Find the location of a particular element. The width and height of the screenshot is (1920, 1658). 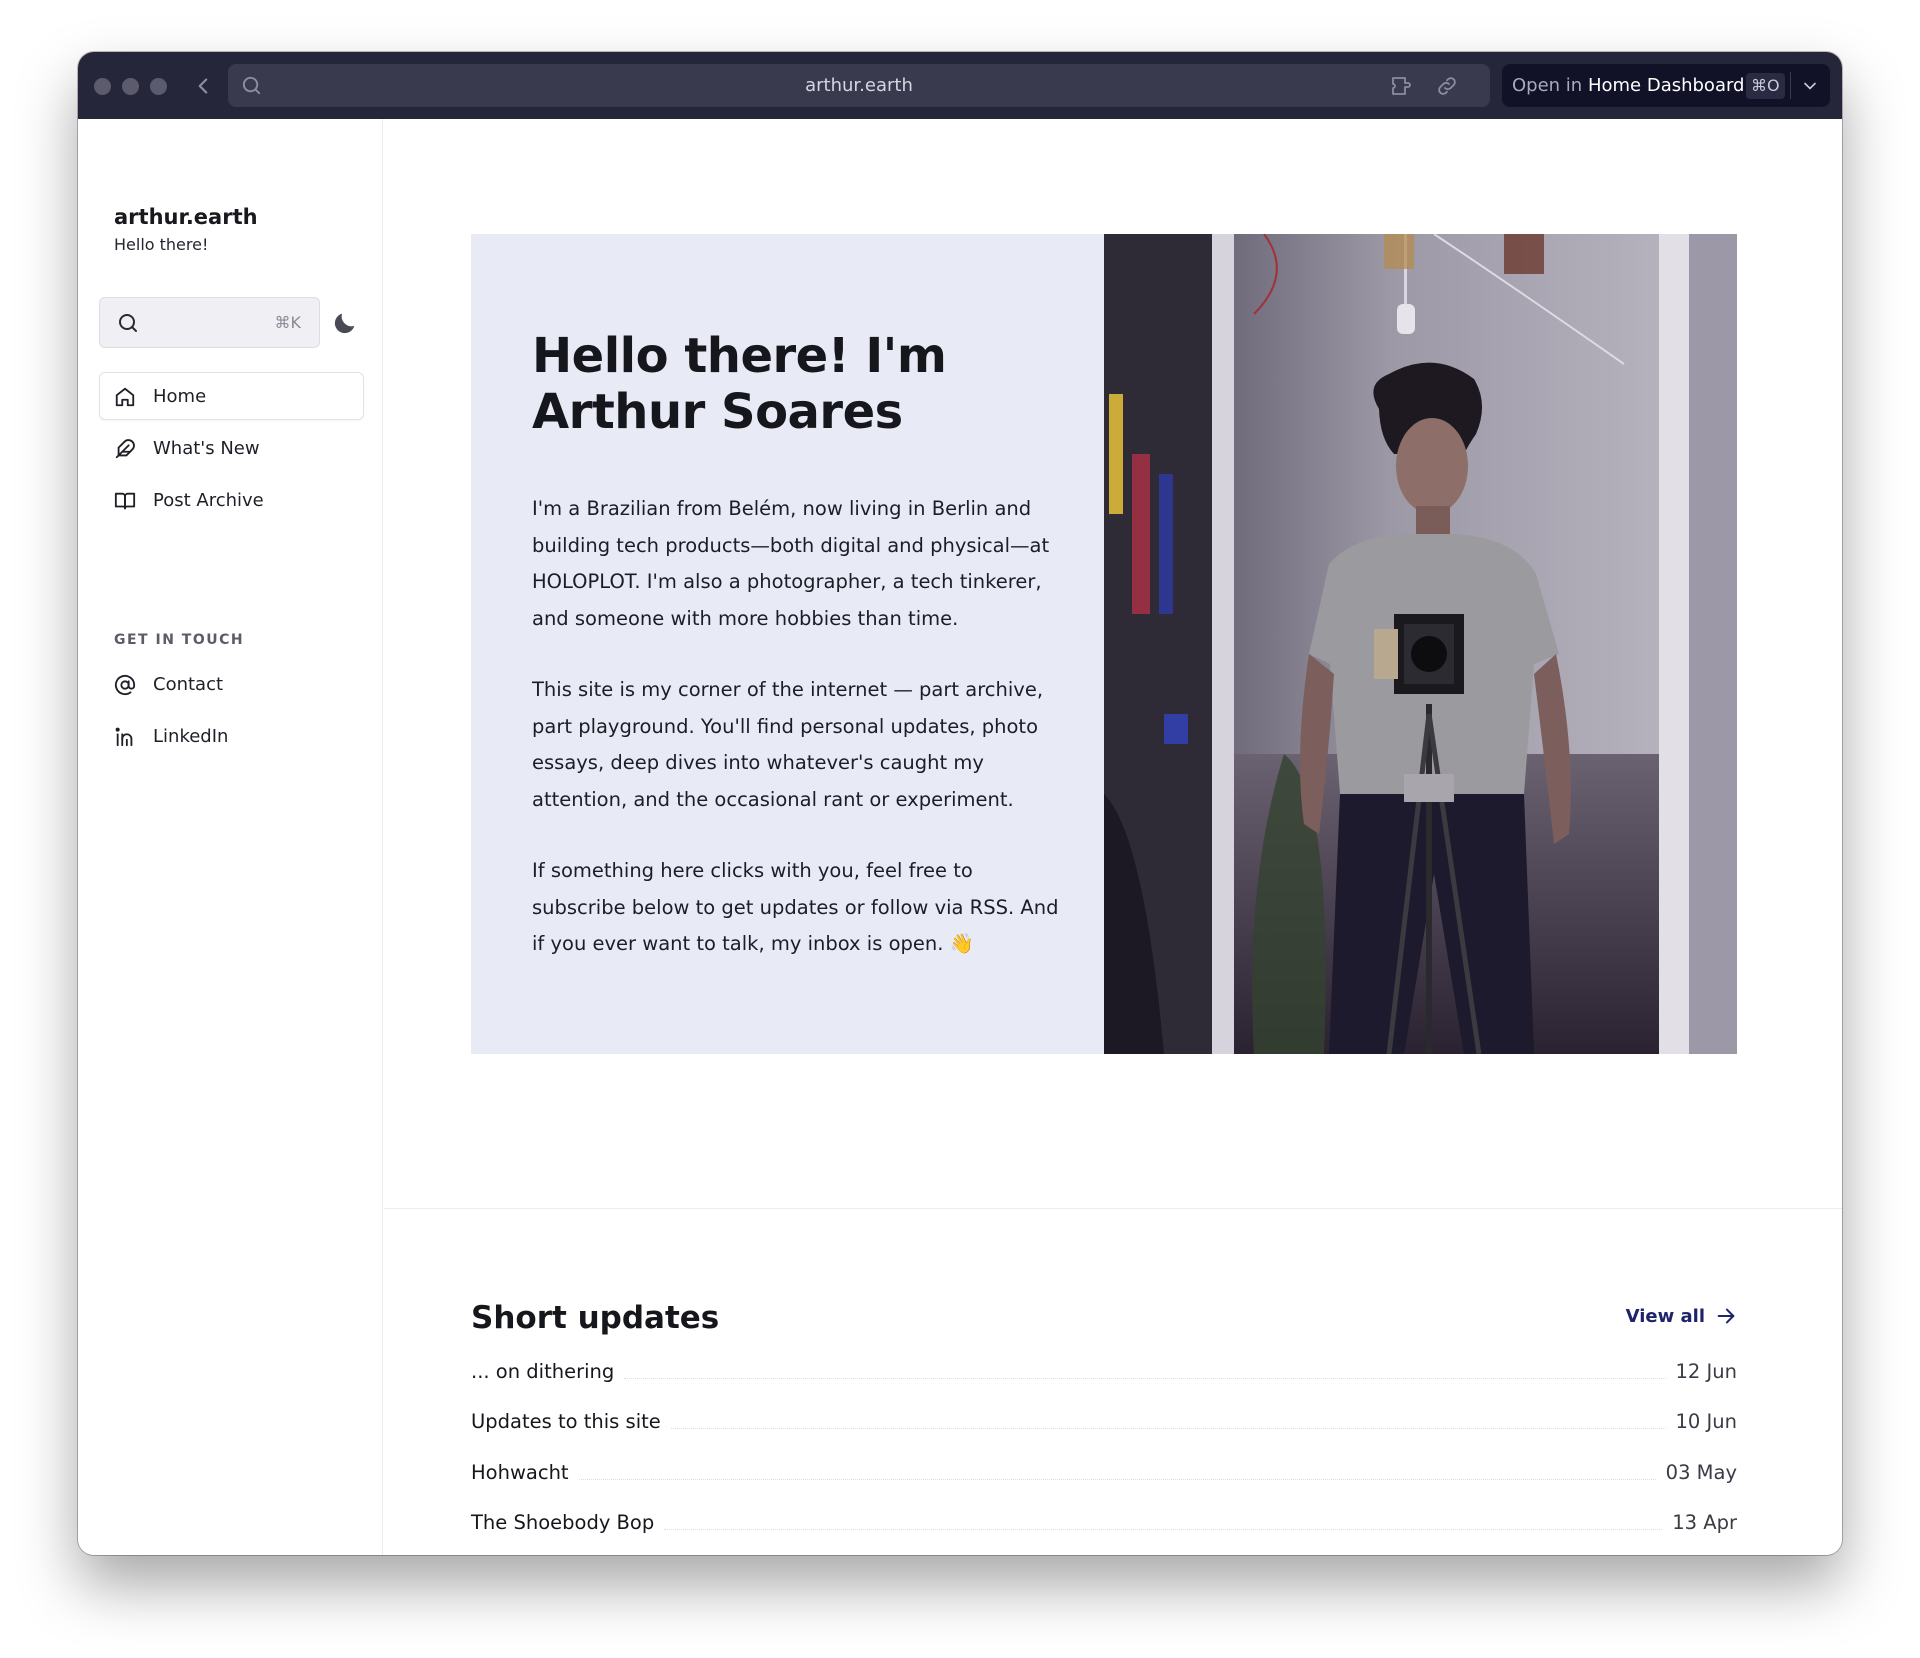

puzzle-icon is located at coordinates (1401, 86).